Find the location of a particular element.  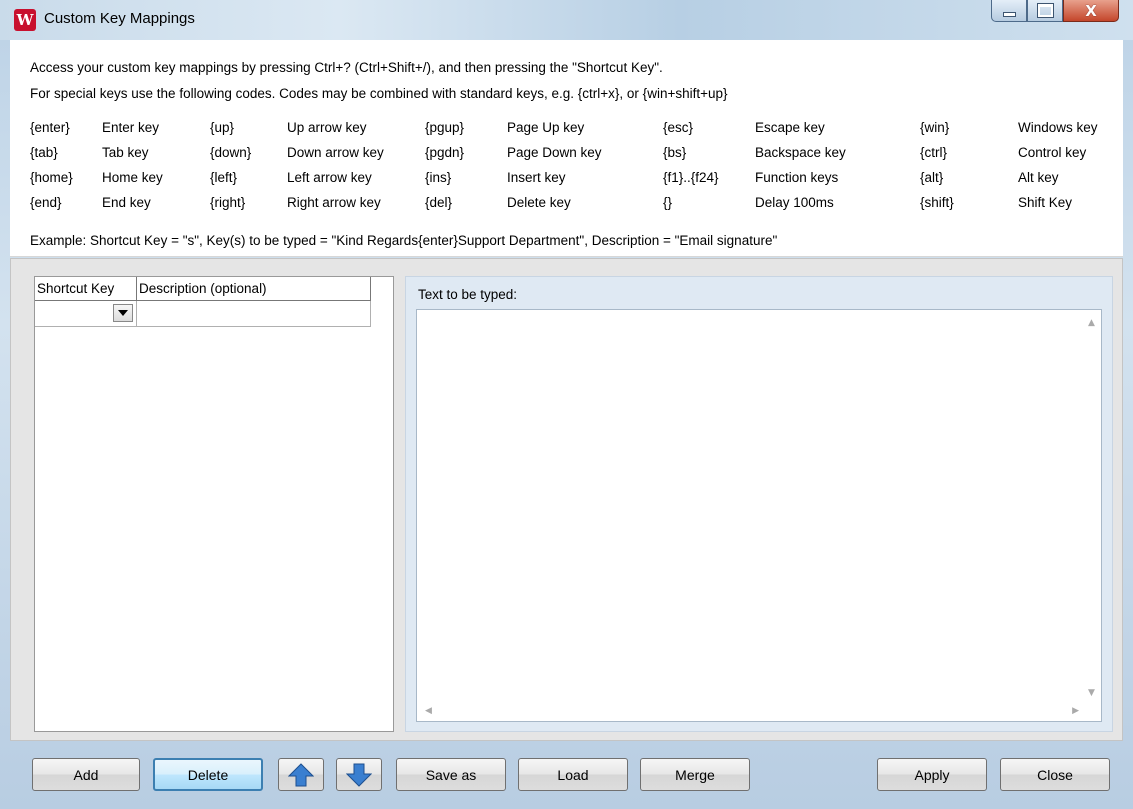

close-window-button: X is located at coordinates (1091, 11).